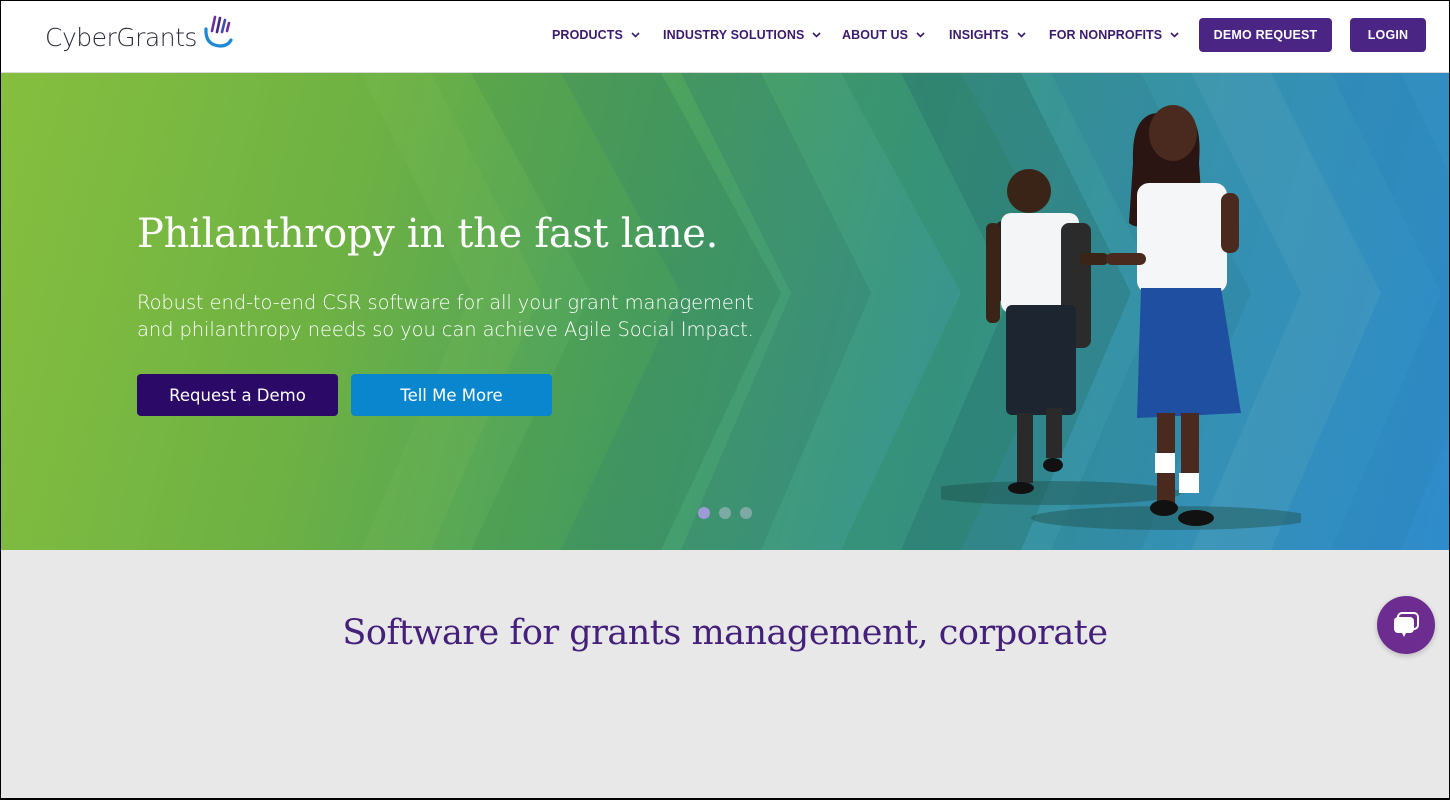 This screenshot has height=800, width=1450. Describe the element at coordinates (1121, 317) in the screenshot. I see `hero-photo-children` at that location.